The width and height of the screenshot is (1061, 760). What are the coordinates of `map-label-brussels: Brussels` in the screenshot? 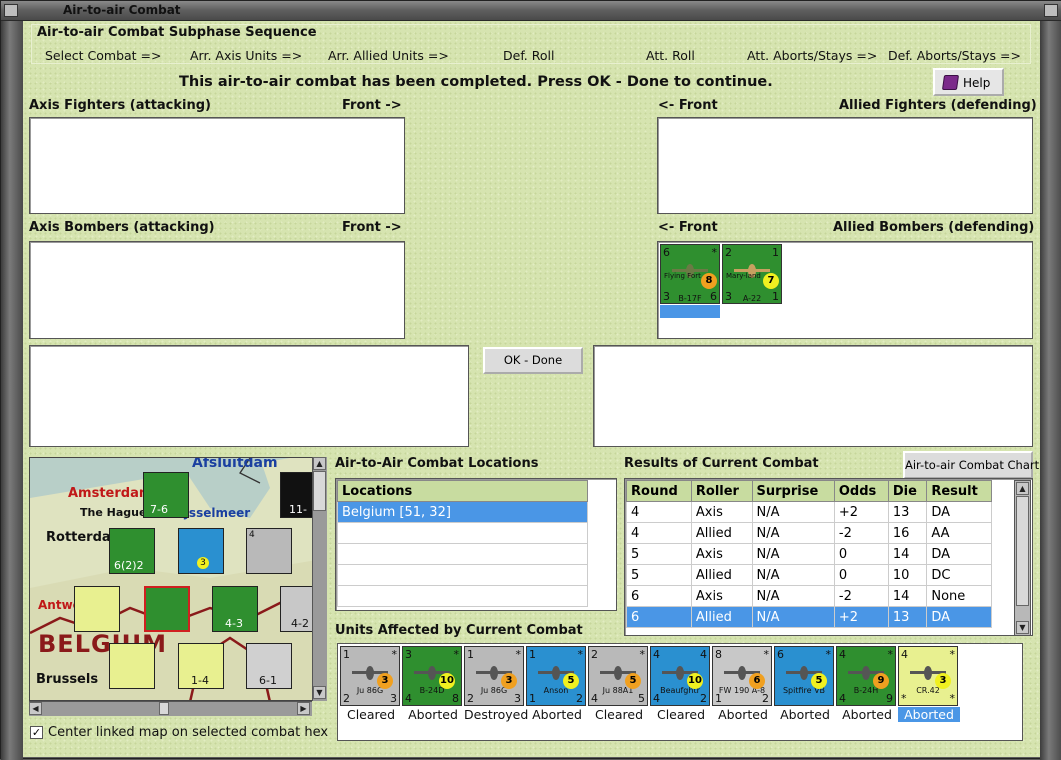 It's located at (67, 679).